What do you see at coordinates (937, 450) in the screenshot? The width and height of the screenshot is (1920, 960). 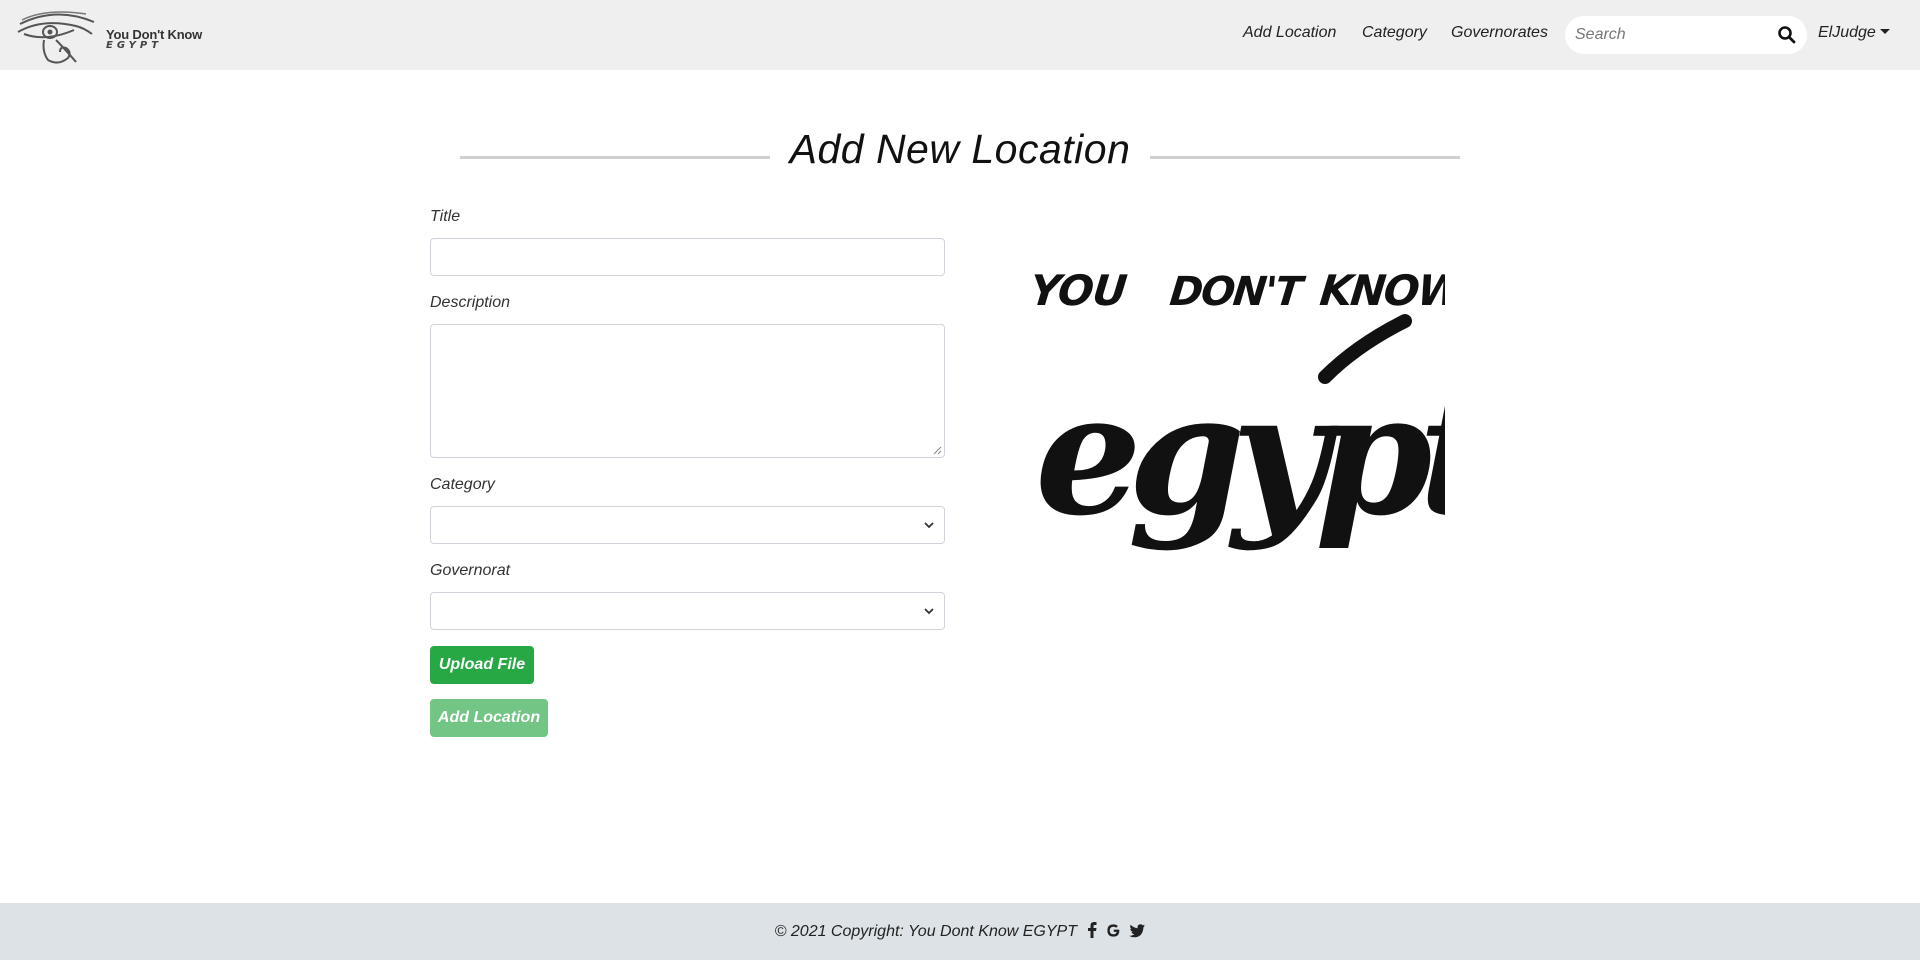 I see `resize-grip-icon` at bounding box center [937, 450].